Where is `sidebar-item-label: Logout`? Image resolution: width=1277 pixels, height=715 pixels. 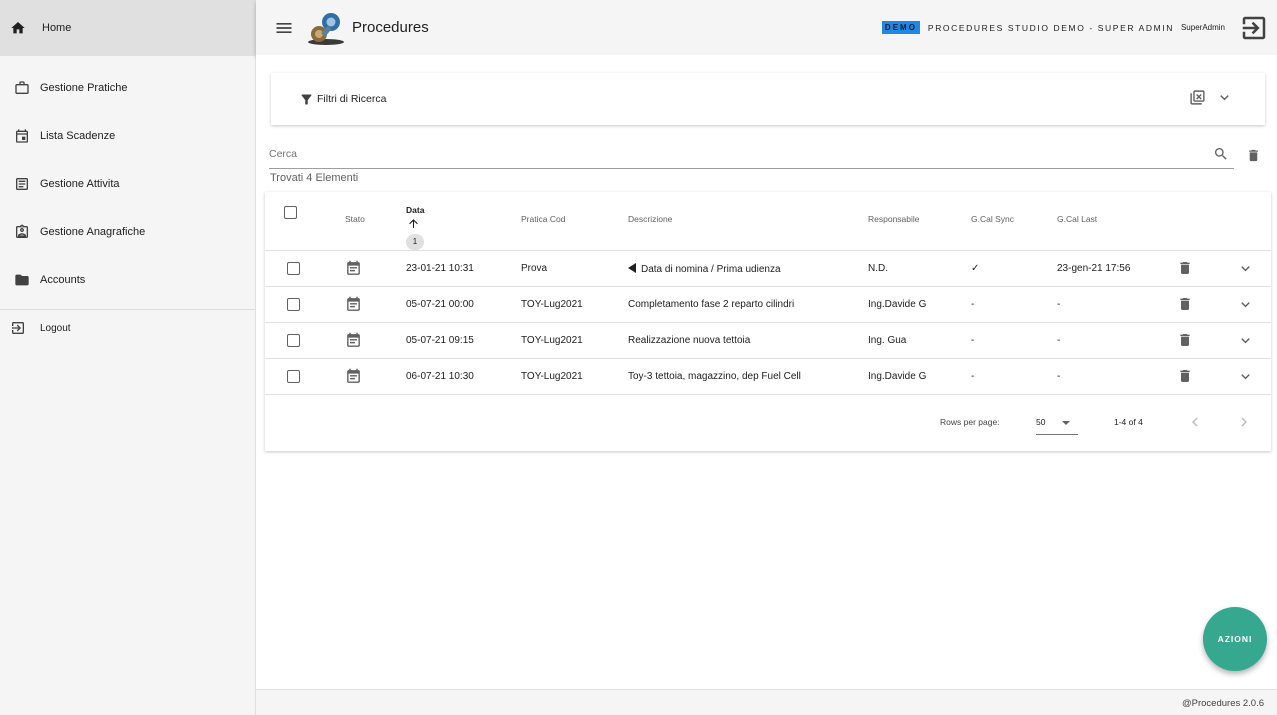
sidebar-item-label: Logout is located at coordinates (55, 328).